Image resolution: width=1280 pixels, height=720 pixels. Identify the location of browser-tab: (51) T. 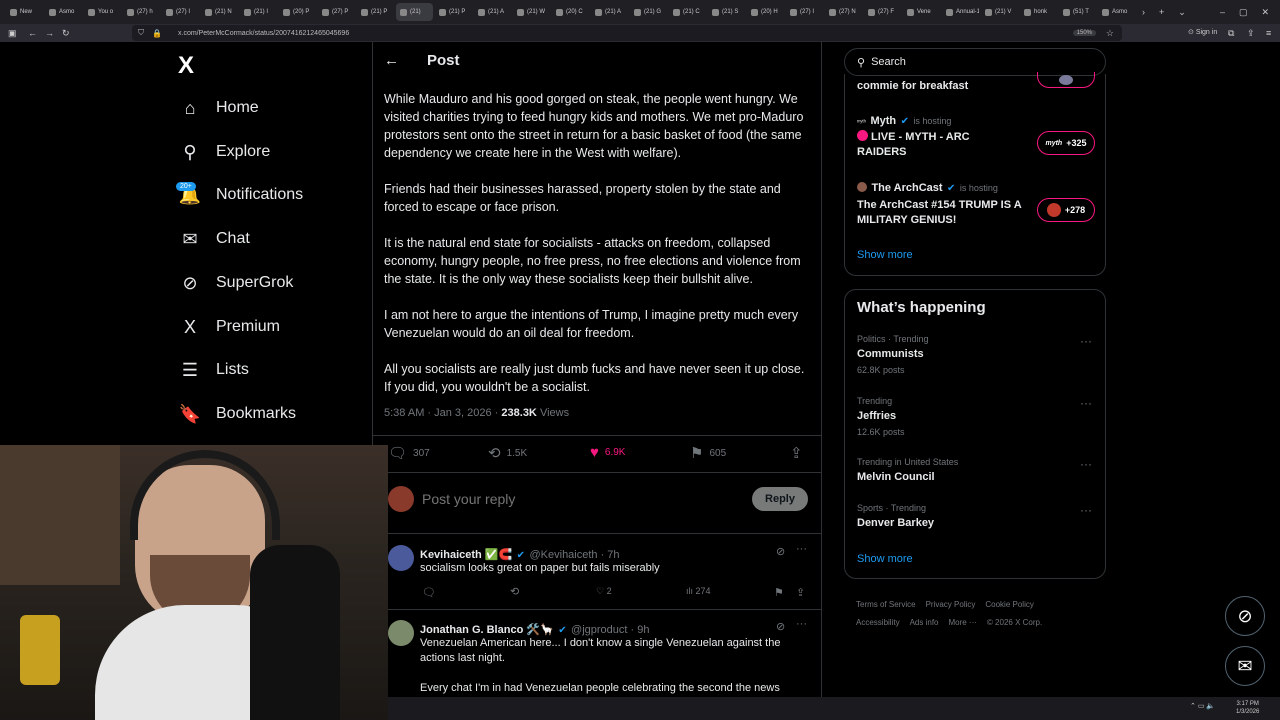
(1077, 12).